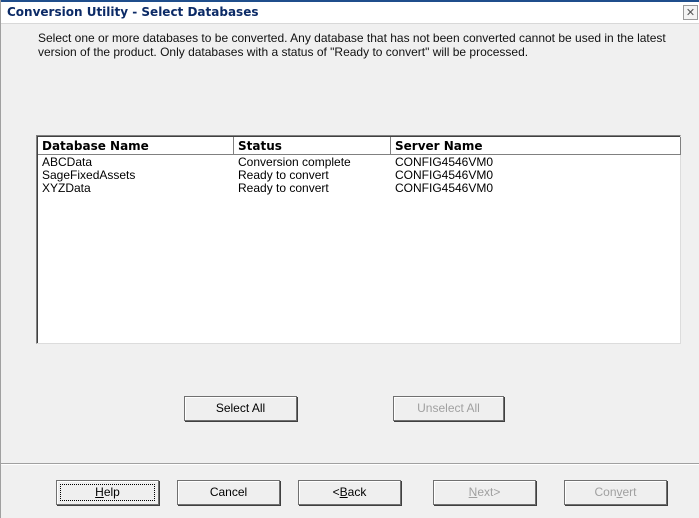 Image resolution: width=699 pixels, height=518 pixels. Describe the element at coordinates (605, 492) in the screenshot. I see `convert-label-pre: Con` at that location.